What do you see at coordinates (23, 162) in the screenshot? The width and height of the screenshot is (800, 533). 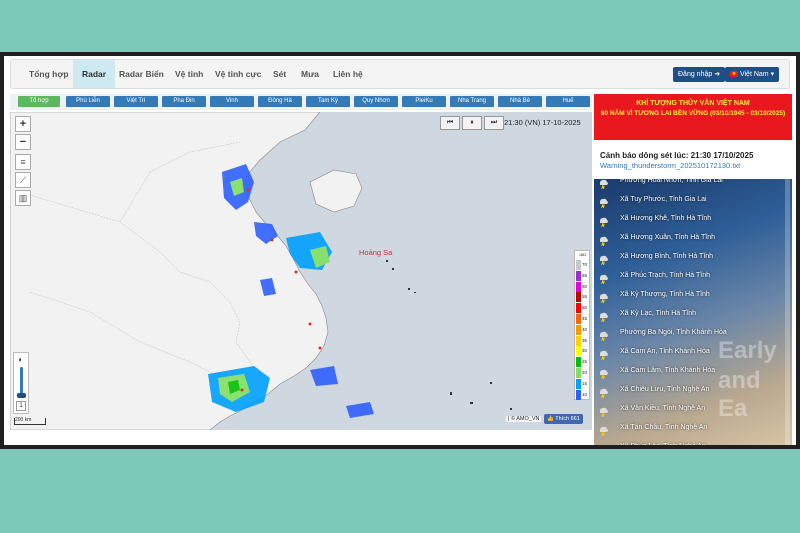 I see `layers-icon: ≡` at bounding box center [23, 162].